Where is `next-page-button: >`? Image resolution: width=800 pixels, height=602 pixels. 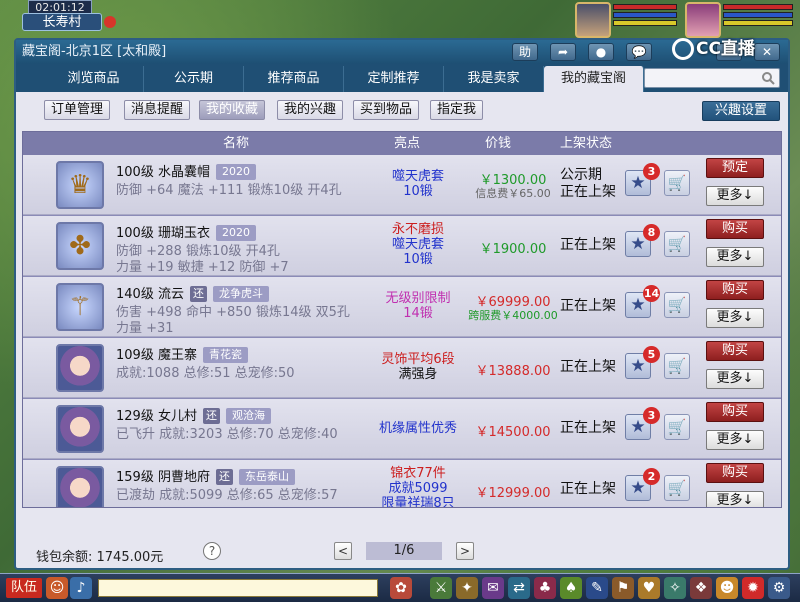 next-page-button: > is located at coordinates (465, 551).